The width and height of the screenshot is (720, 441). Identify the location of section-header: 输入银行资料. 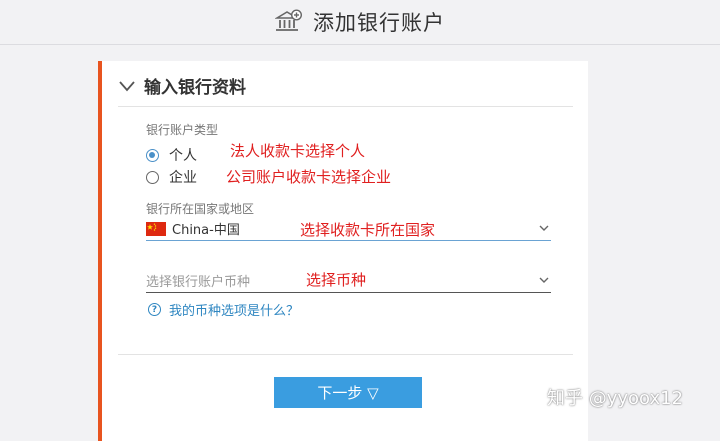
(182, 85).